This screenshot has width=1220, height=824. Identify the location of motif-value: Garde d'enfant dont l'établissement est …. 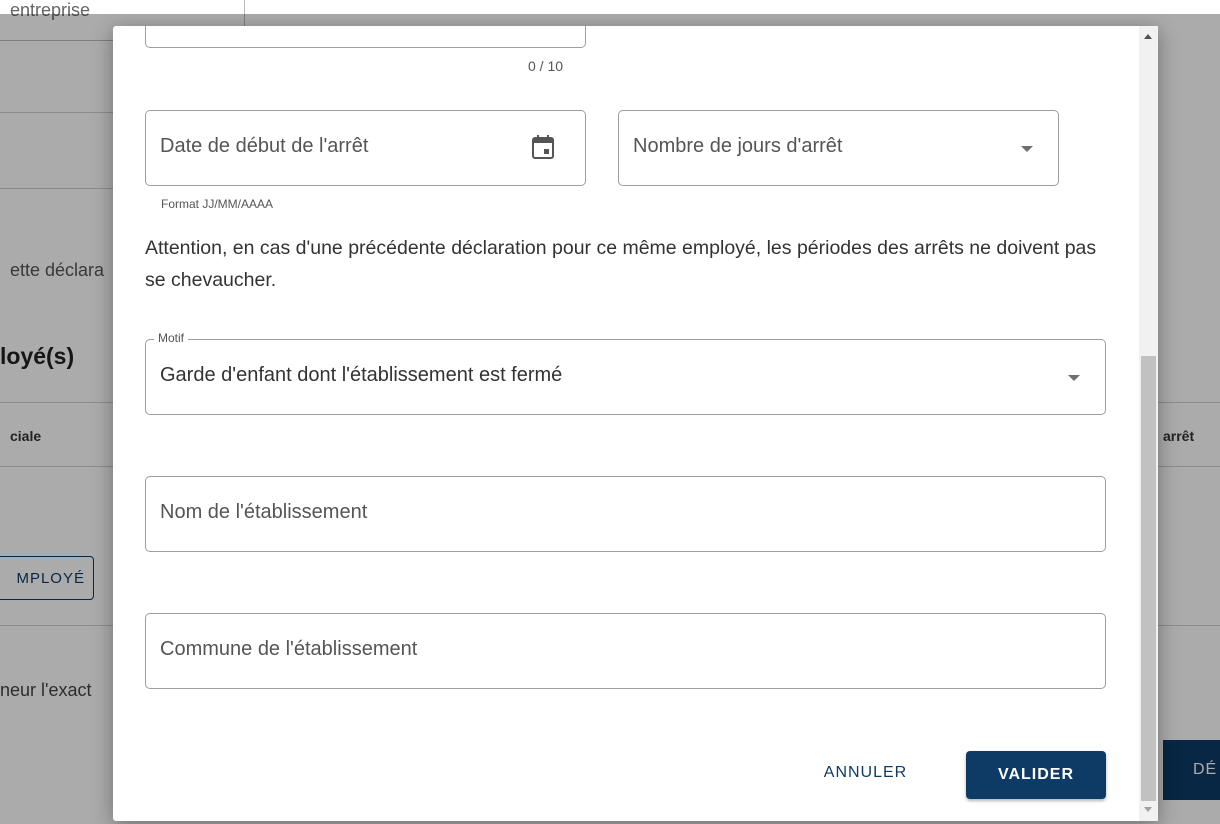
(361, 375).